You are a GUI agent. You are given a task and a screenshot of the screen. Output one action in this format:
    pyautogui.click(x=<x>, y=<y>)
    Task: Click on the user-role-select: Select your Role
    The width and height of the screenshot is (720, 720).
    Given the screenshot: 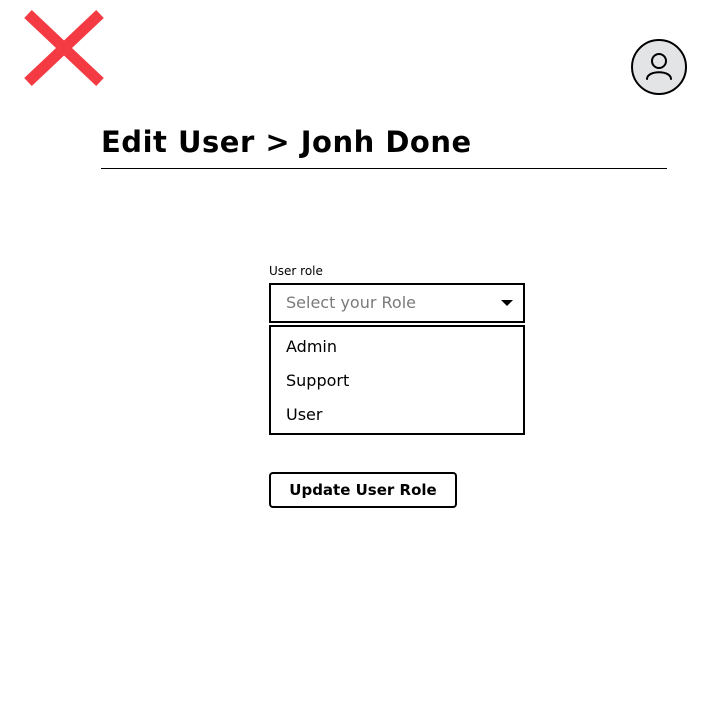 What is the action you would take?
    pyautogui.click(x=397, y=303)
    